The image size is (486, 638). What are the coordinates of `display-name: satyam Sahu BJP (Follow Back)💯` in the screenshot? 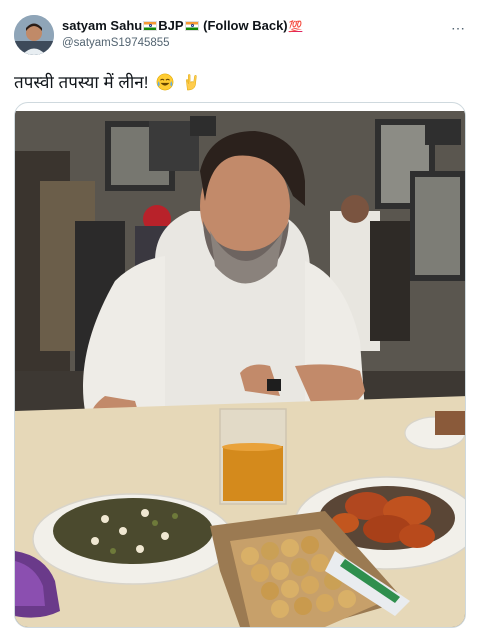 It's located at (182, 25).